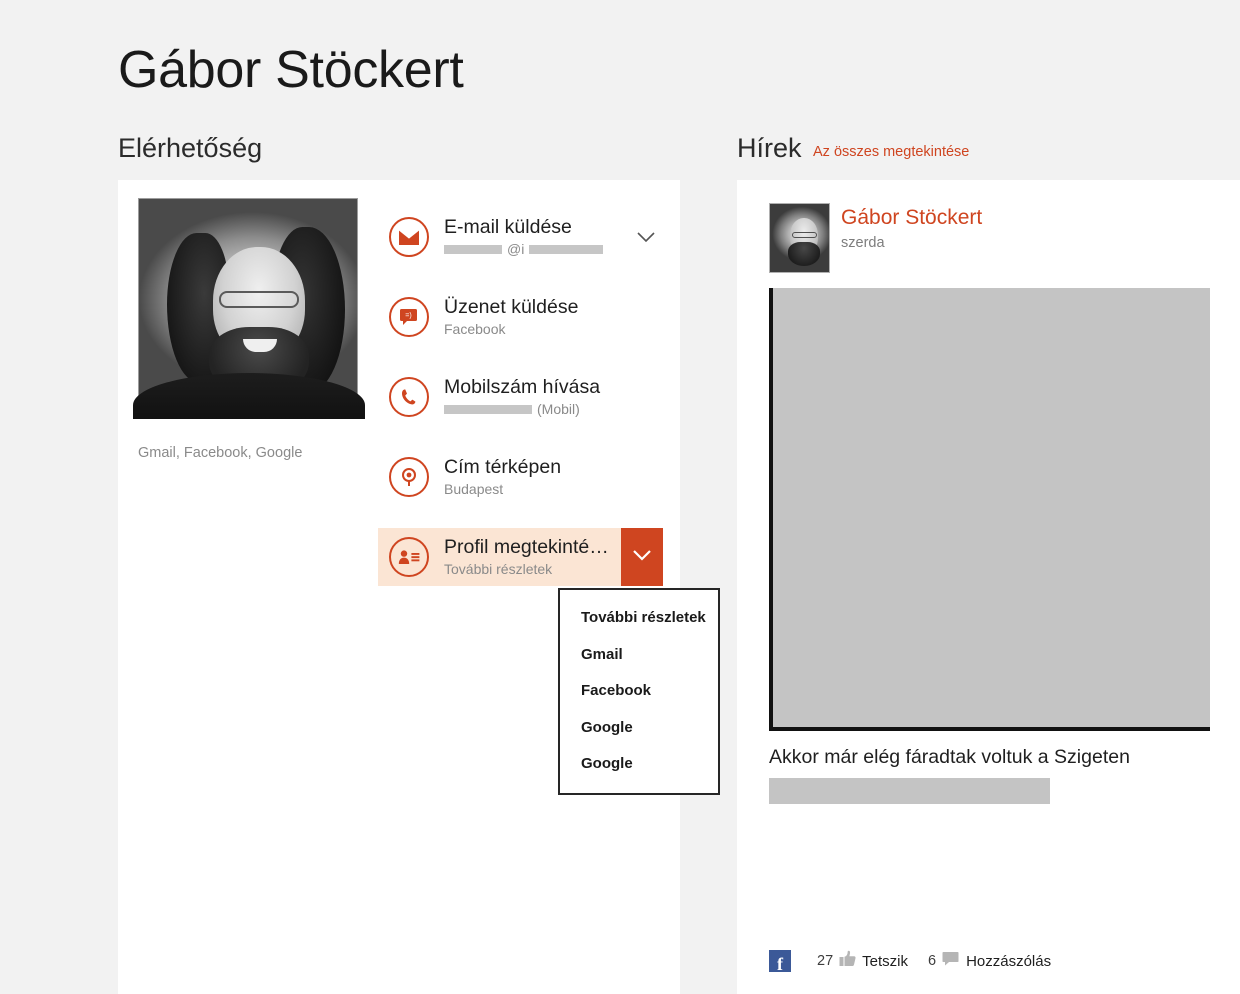  What do you see at coordinates (475, 328) in the screenshot?
I see `action-subtitle-text: Facebook` at bounding box center [475, 328].